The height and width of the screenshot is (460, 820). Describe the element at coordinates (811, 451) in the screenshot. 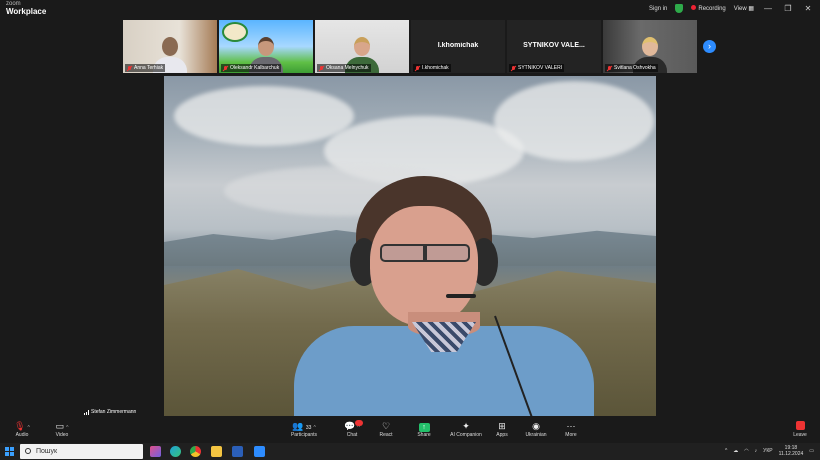

I see `notification-icon: ▭` at that location.